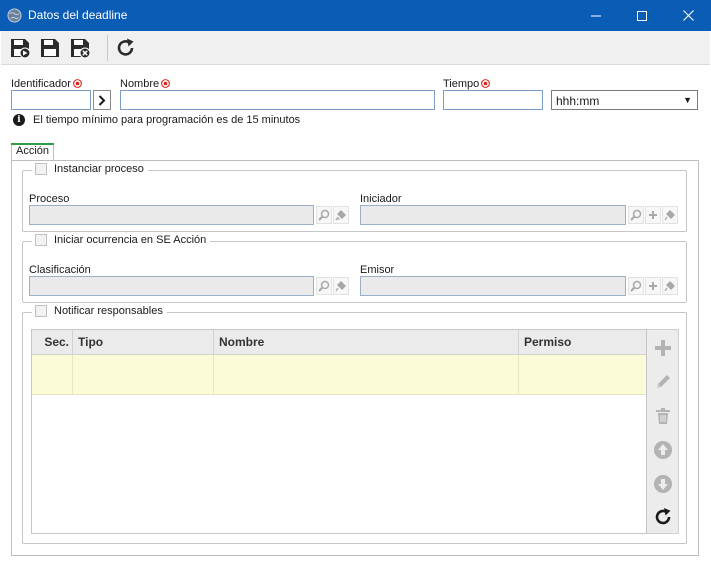 Image resolution: width=711 pixels, height=568 pixels. Describe the element at coordinates (108, 311) in the screenshot. I see `notificar-responsables-label: Notificar responsables` at that location.